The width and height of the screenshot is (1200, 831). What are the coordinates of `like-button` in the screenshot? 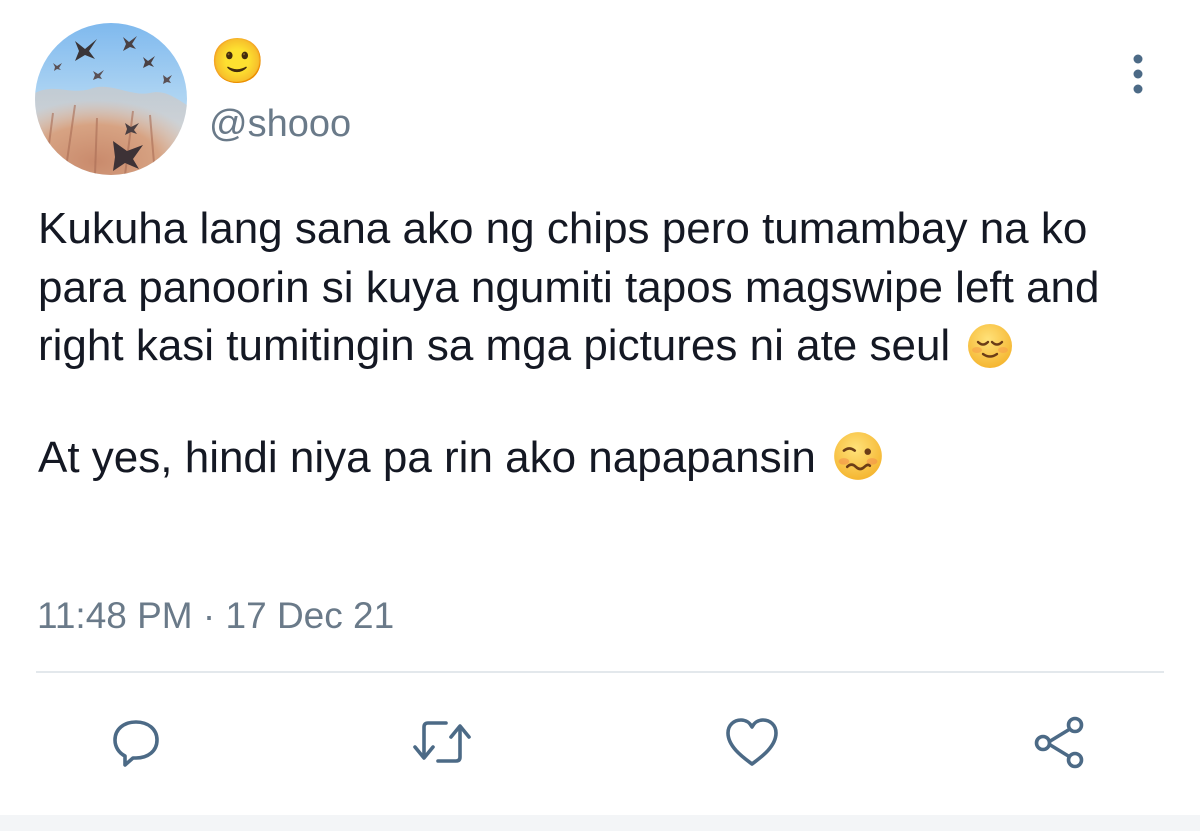 It's located at (752, 742).